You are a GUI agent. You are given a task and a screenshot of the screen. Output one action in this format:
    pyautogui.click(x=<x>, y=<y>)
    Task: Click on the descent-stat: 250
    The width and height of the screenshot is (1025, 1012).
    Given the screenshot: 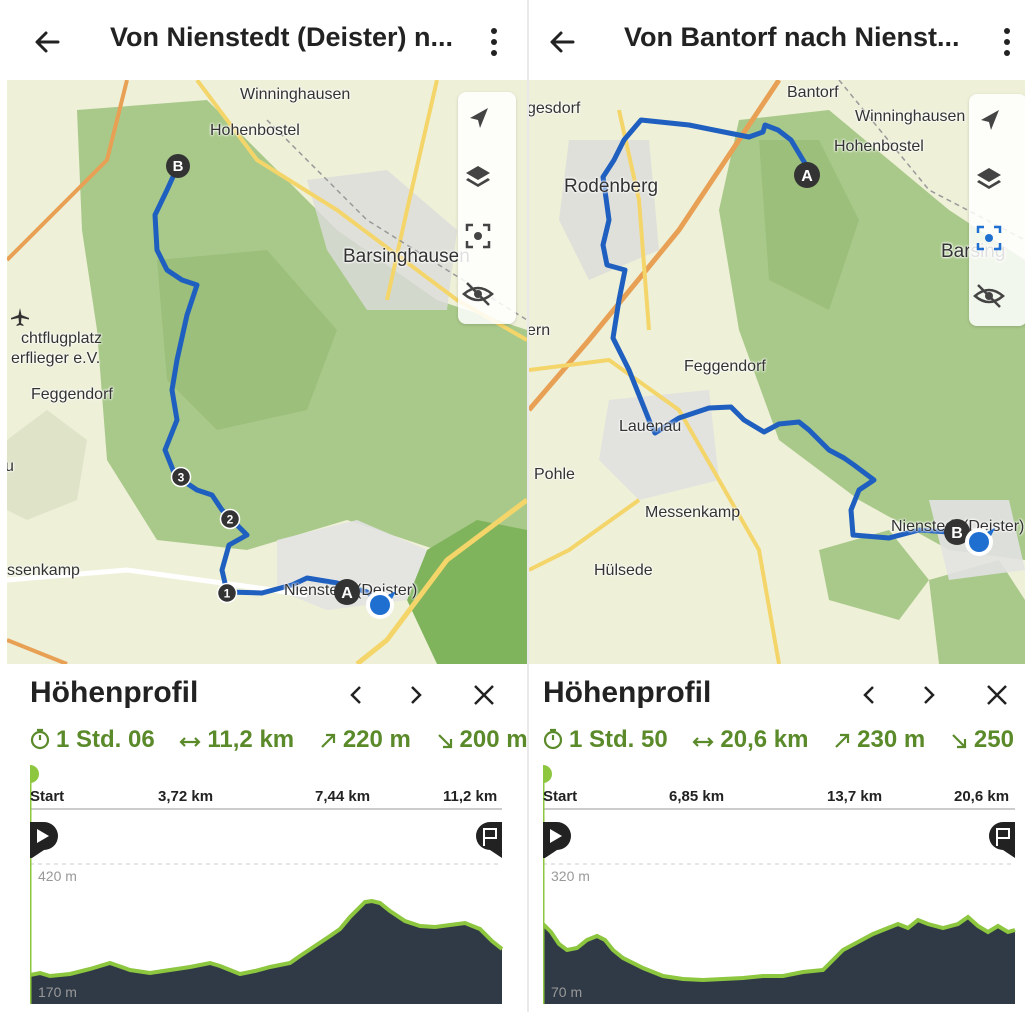 What is the action you would take?
    pyautogui.click(x=982, y=740)
    